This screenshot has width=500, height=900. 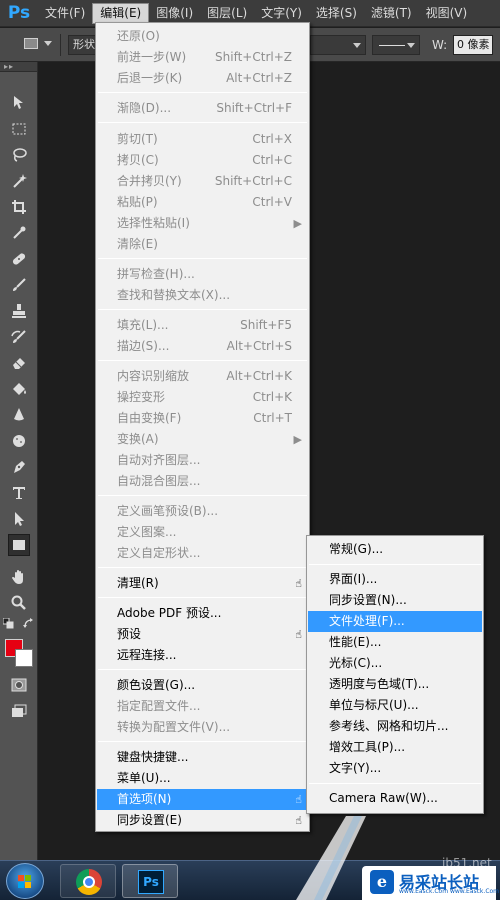 I want to click on menu-select: 选择(S), so click(x=336, y=13).